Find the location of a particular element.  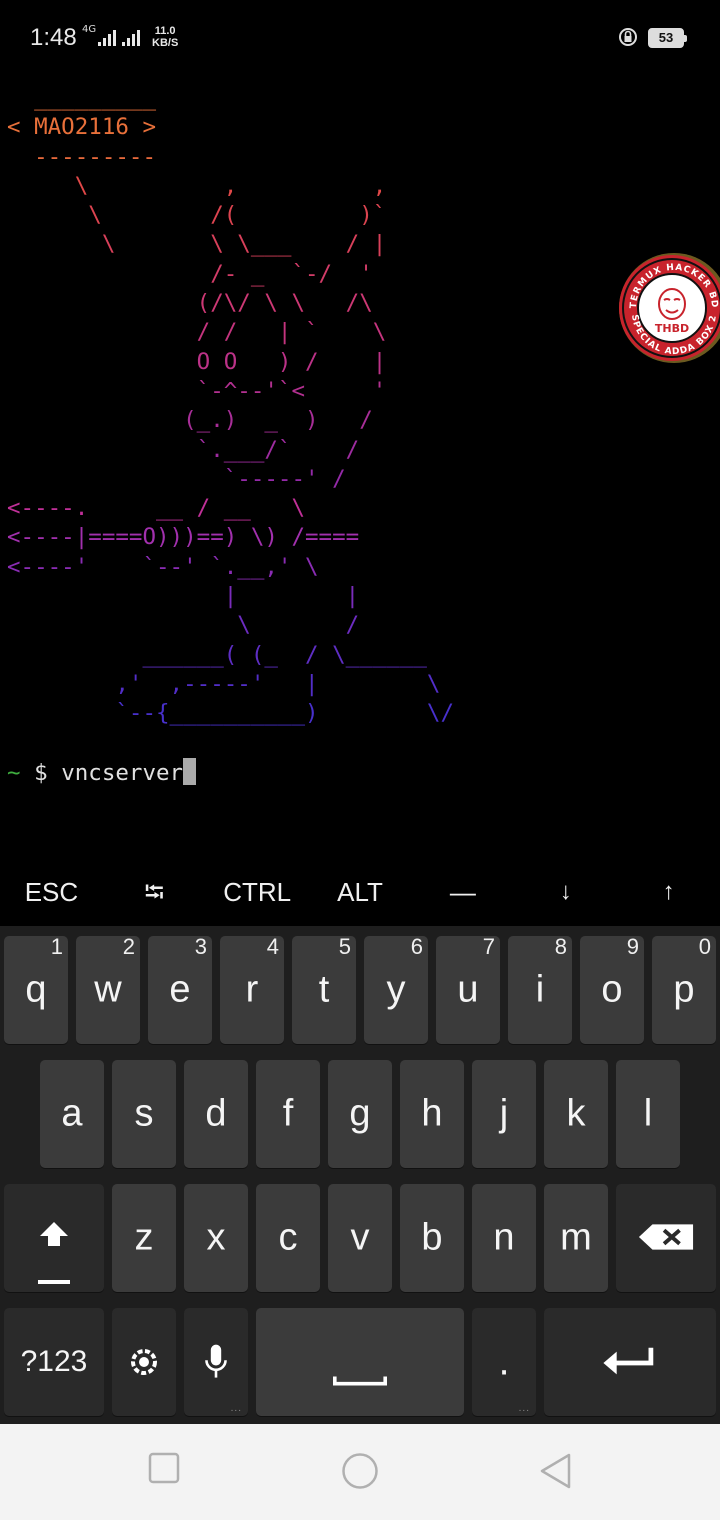

key-label: a is located at coordinates (72, 1113).